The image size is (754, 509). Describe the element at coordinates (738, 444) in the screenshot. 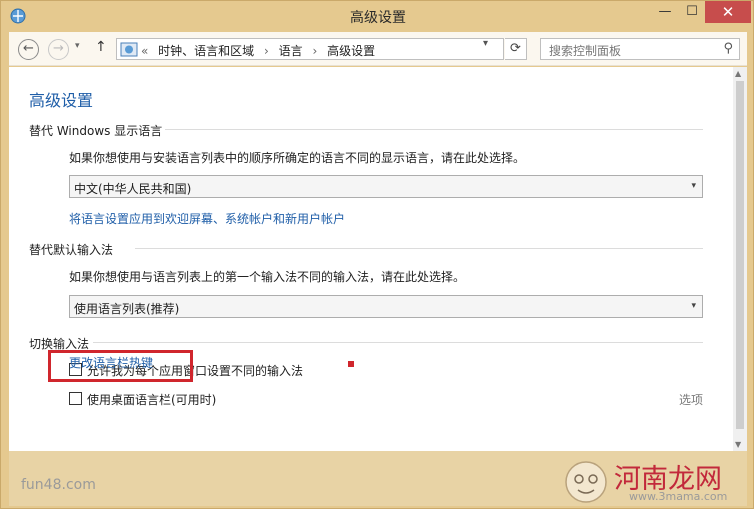

I see `scroll-down-icon: ▼` at that location.